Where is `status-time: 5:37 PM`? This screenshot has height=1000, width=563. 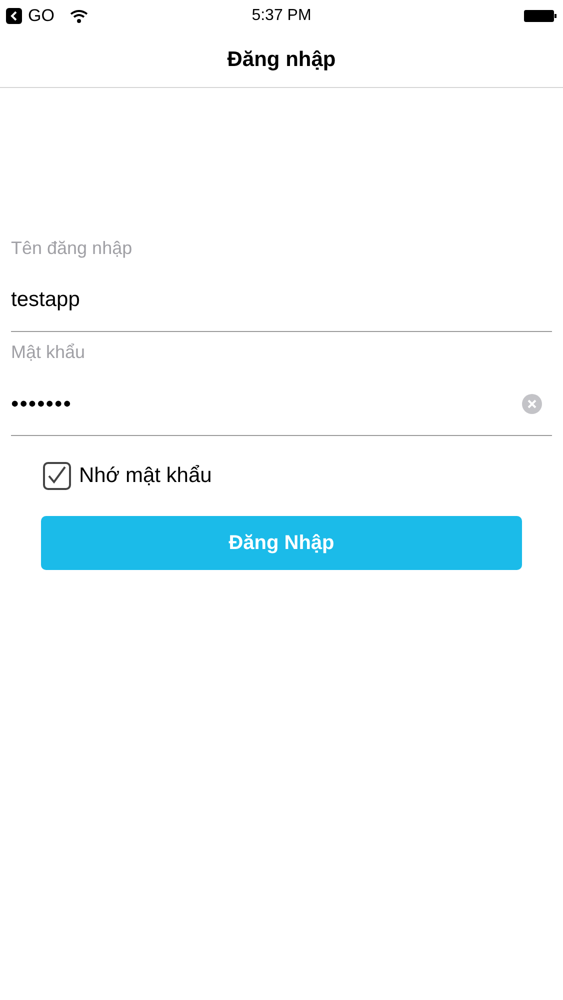 status-time: 5:37 PM is located at coordinates (281, 16).